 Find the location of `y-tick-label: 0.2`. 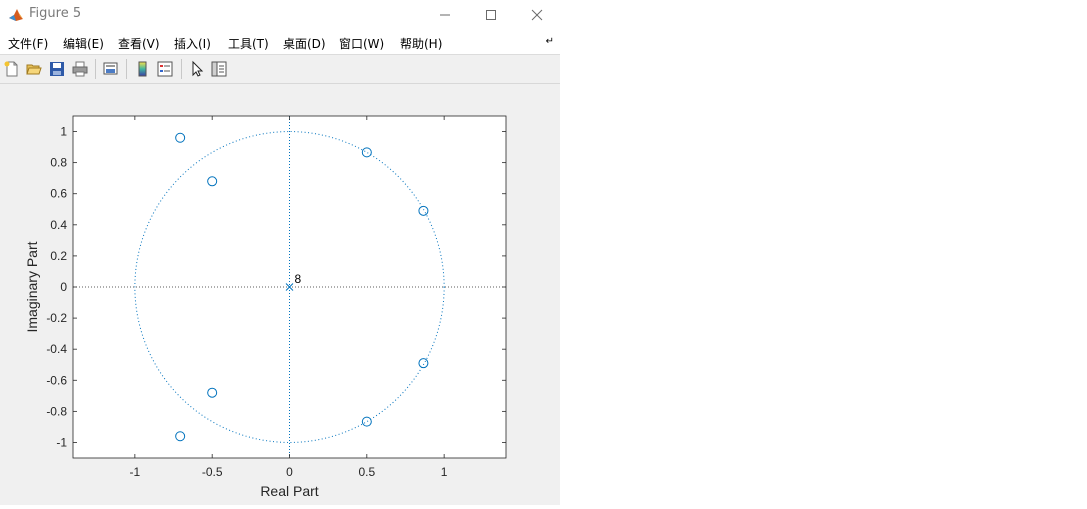

y-tick-label: 0.2 is located at coordinates (58, 256).